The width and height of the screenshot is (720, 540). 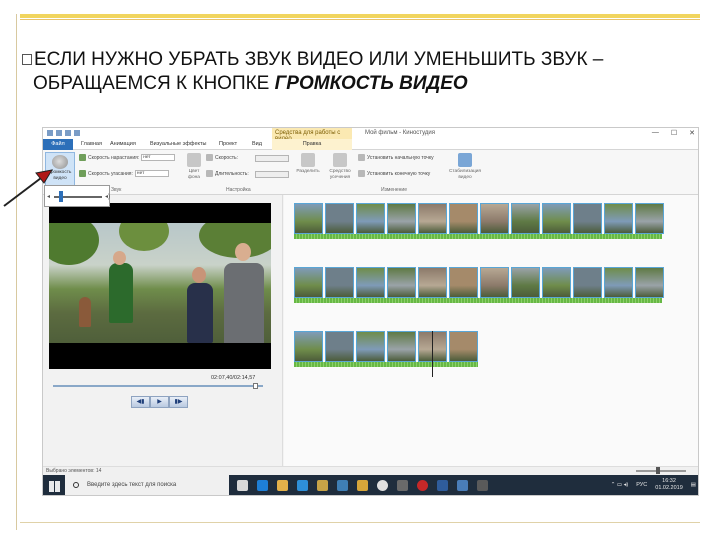 I want to click on system-tray: ⌃ ▭ ◂) РУС 16:32 01.02.2019 ▤, so click(x=653, y=485).